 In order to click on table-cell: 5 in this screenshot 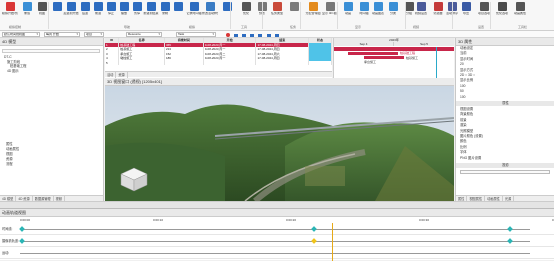, I will do `click(112, 62)`.